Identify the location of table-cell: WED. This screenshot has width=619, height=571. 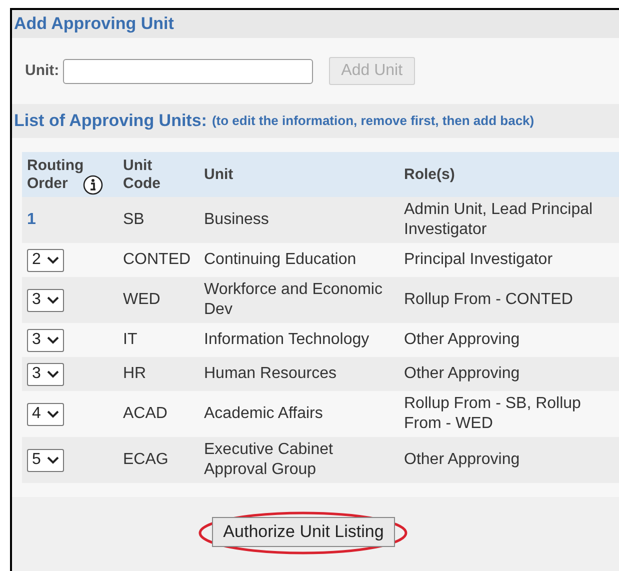
(141, 300).